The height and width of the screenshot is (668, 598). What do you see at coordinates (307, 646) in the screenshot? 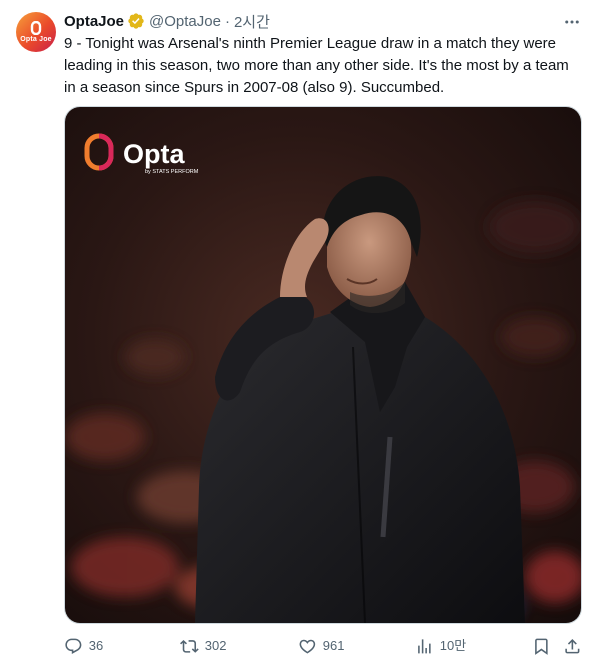
I see `like-icon` at bounding box center [307, 646].